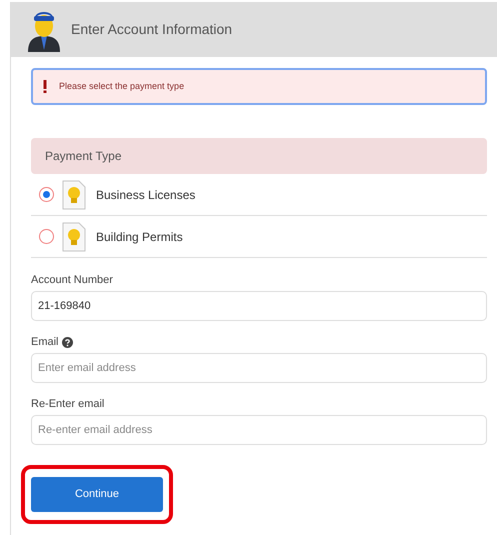 This screenshot has width=497, height=535. What do you see at coordinates (67, 404) in the screenshot?
I see `field-label: Re-Enter email` at bounding box center [67, 404].